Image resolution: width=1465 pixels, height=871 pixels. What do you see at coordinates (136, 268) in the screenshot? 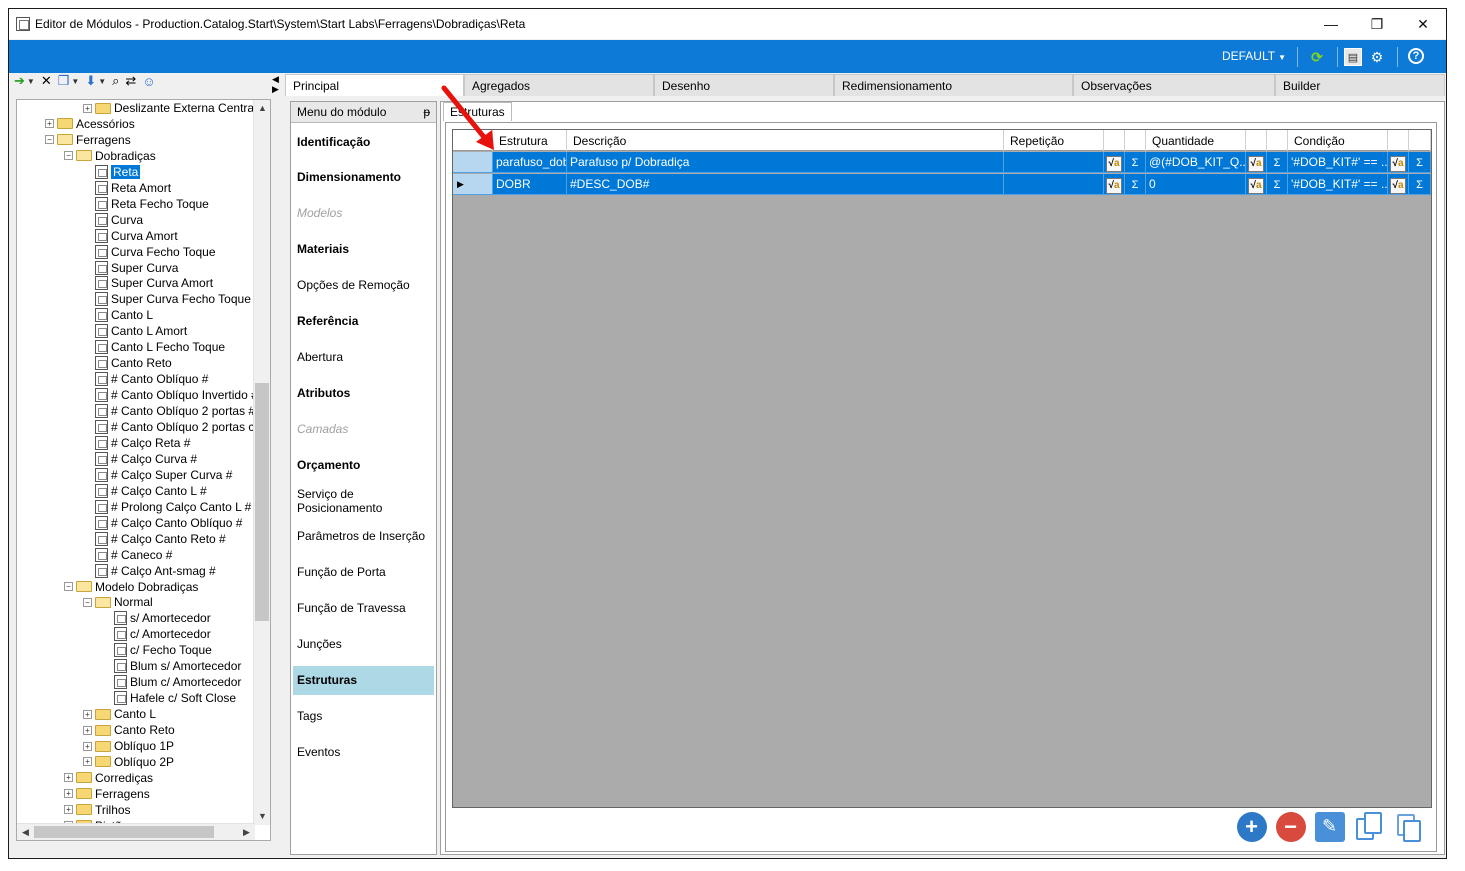
I see `tree-item: Super Curva` at bounding box center [136, 268].